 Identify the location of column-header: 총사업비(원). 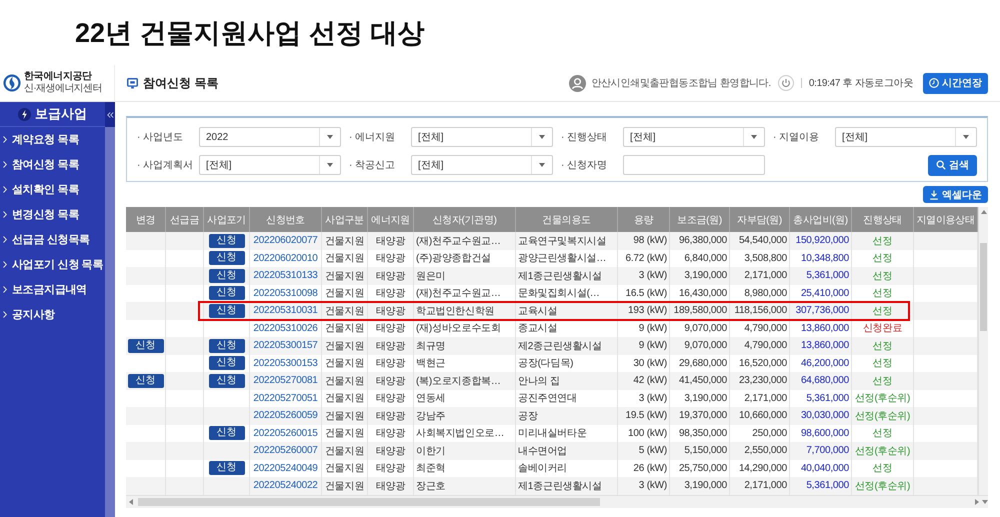
(821, 219).